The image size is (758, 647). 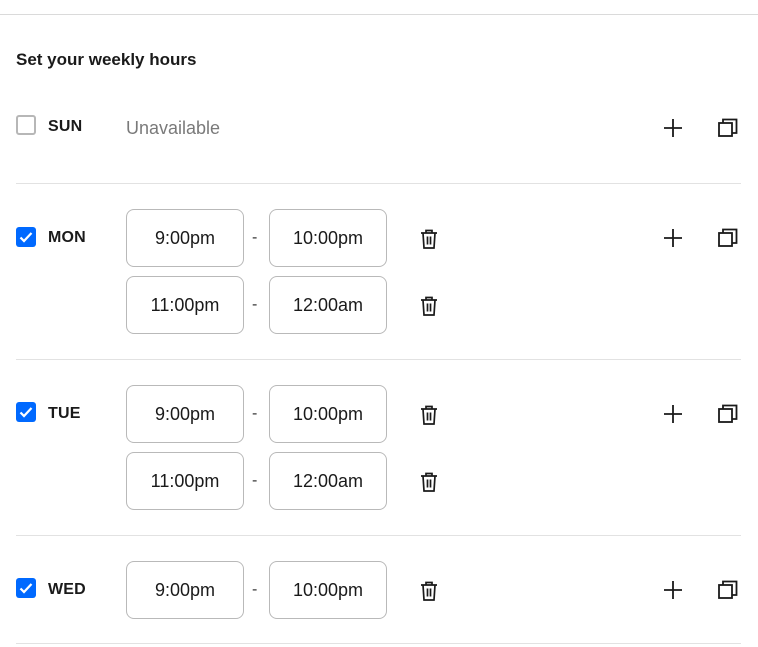 What do you see at coordinates (429, 415) in the screenshot?
I see `tue-interval-1-delete-trash-icon` at bounding box center [429, 415].